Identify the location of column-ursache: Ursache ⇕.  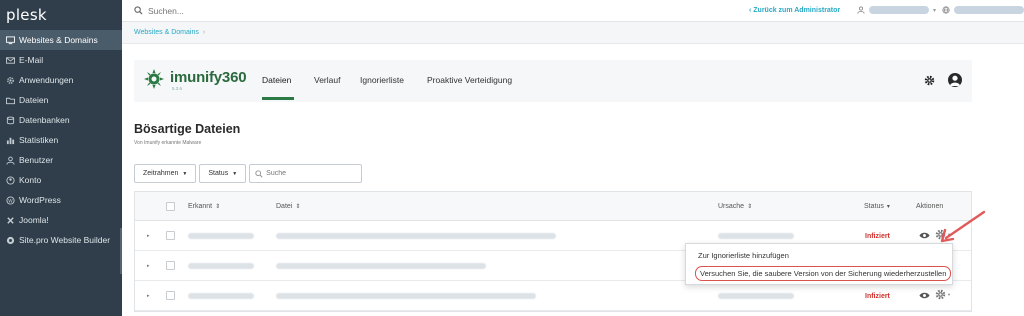
(735, 206).